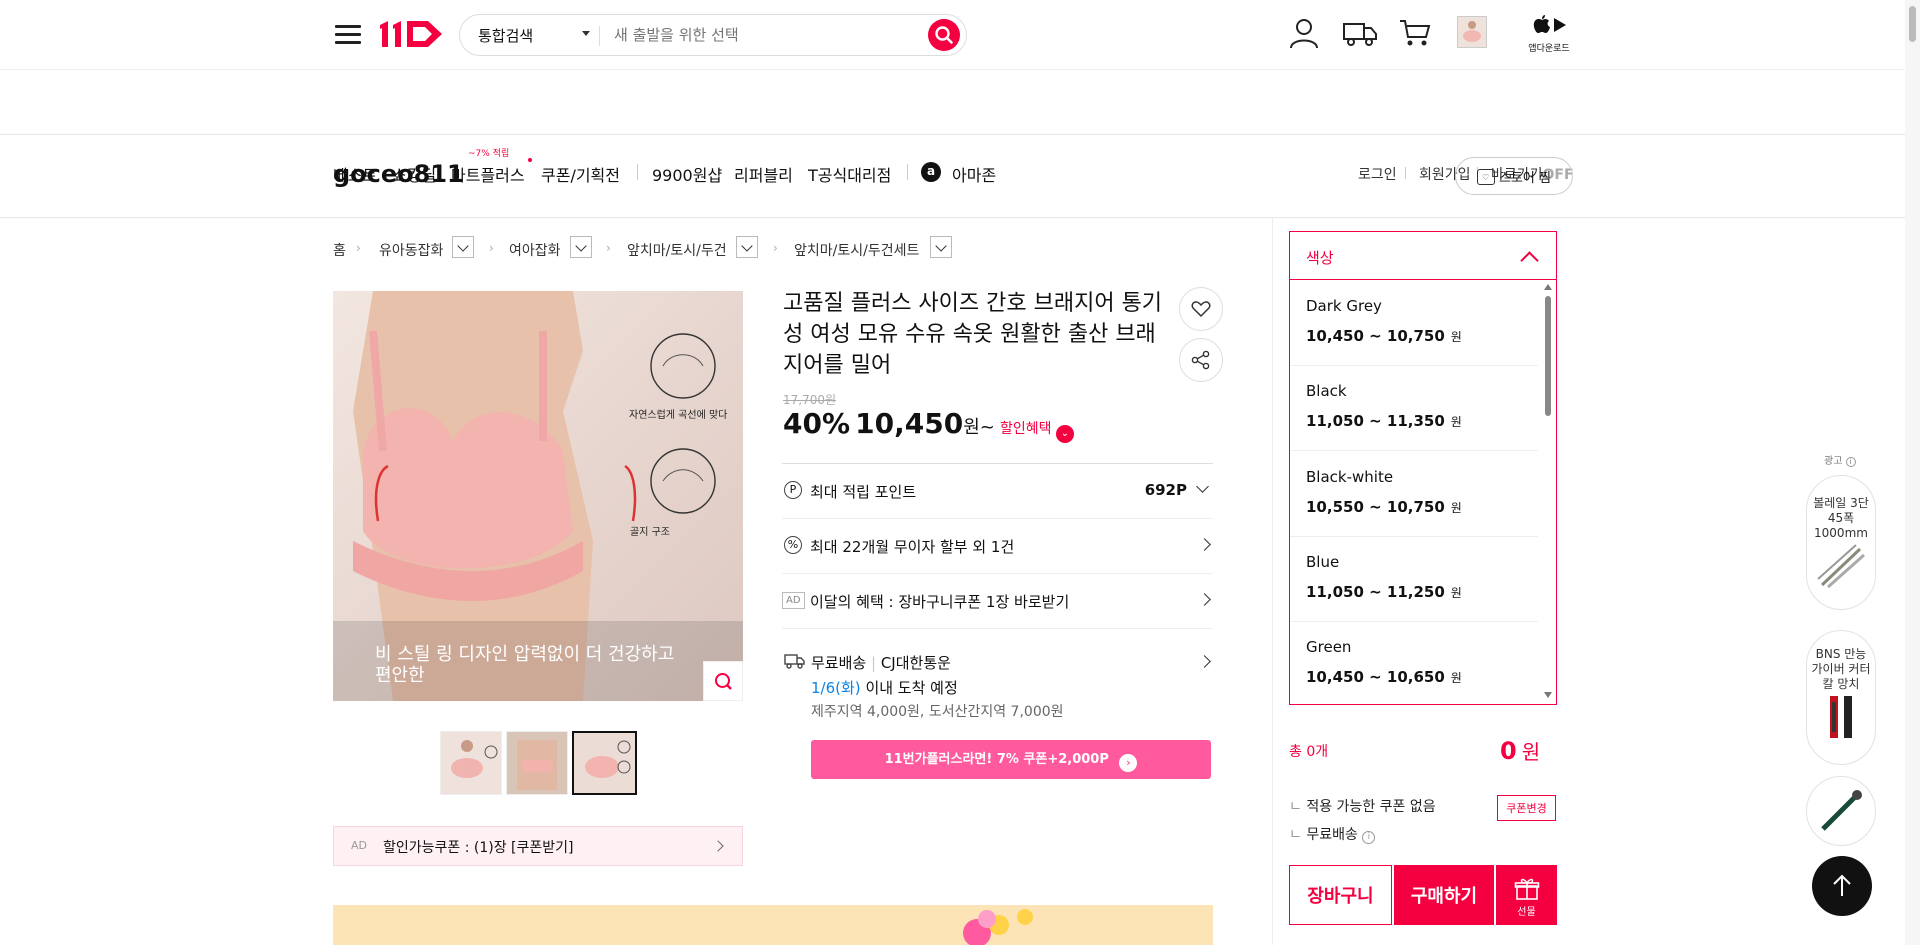 This screenshot has width=1920, height=945. Describe the element at coordinates (1486, 176) in the screenshot. I see `store-heart-icon: ♡` at that location.